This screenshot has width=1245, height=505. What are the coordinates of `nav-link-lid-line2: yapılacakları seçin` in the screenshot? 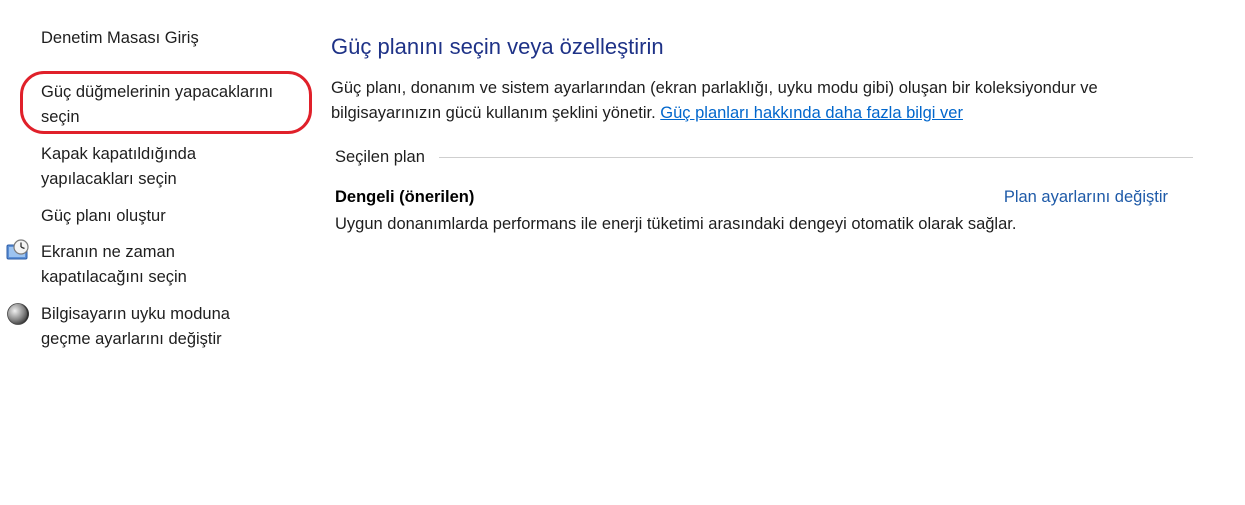 It's located at (109, 179).